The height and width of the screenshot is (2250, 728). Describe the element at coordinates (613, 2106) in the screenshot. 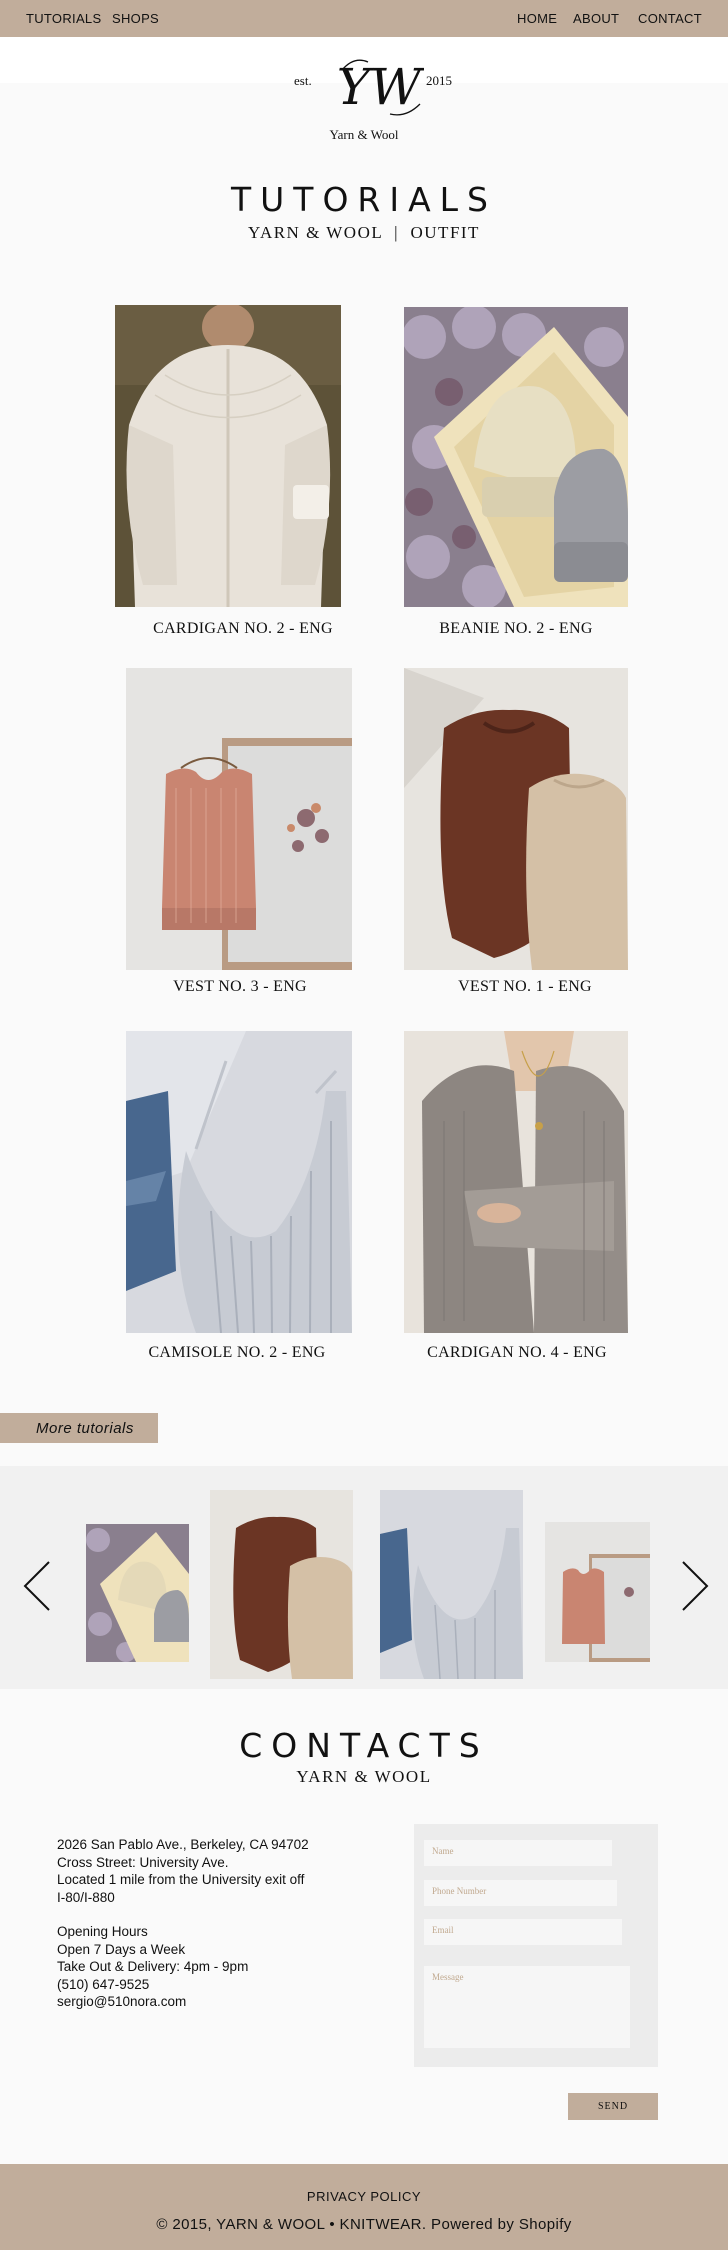

I see `send-button: SEND` at that location.